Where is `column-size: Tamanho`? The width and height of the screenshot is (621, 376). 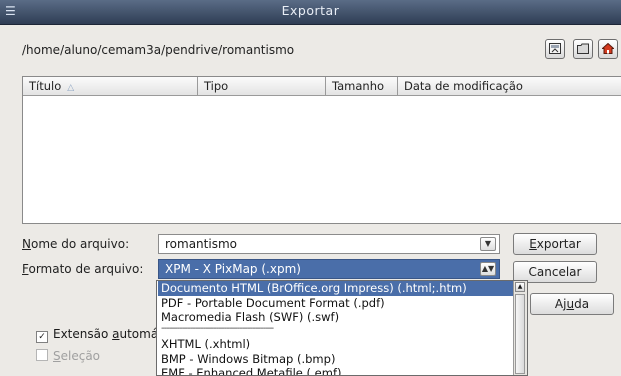 column-size: Tamanho is located at coordinates (362, 86).